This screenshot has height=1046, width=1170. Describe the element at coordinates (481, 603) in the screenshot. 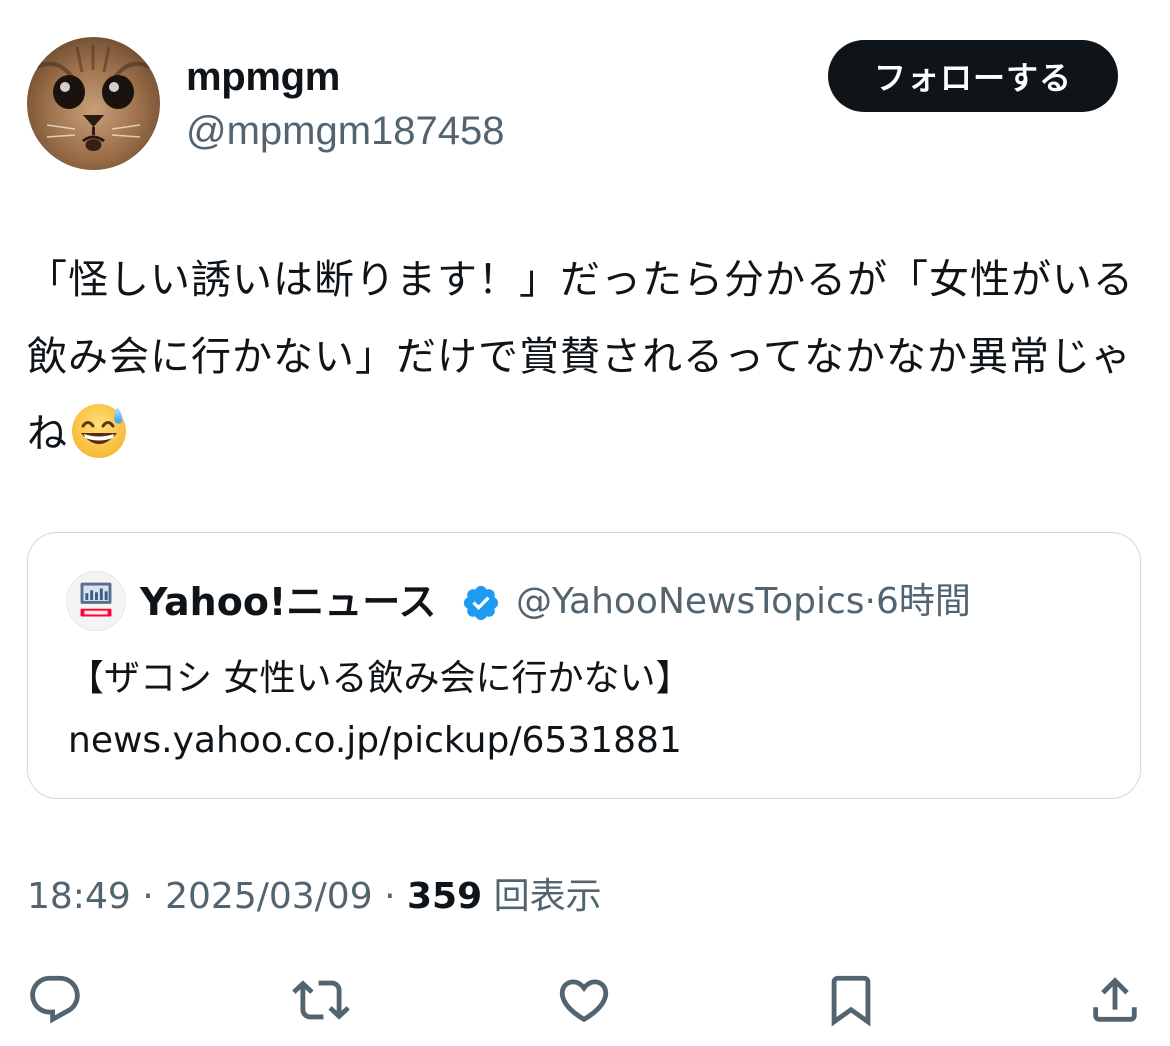

I see `verified-badge-icon` at that location.